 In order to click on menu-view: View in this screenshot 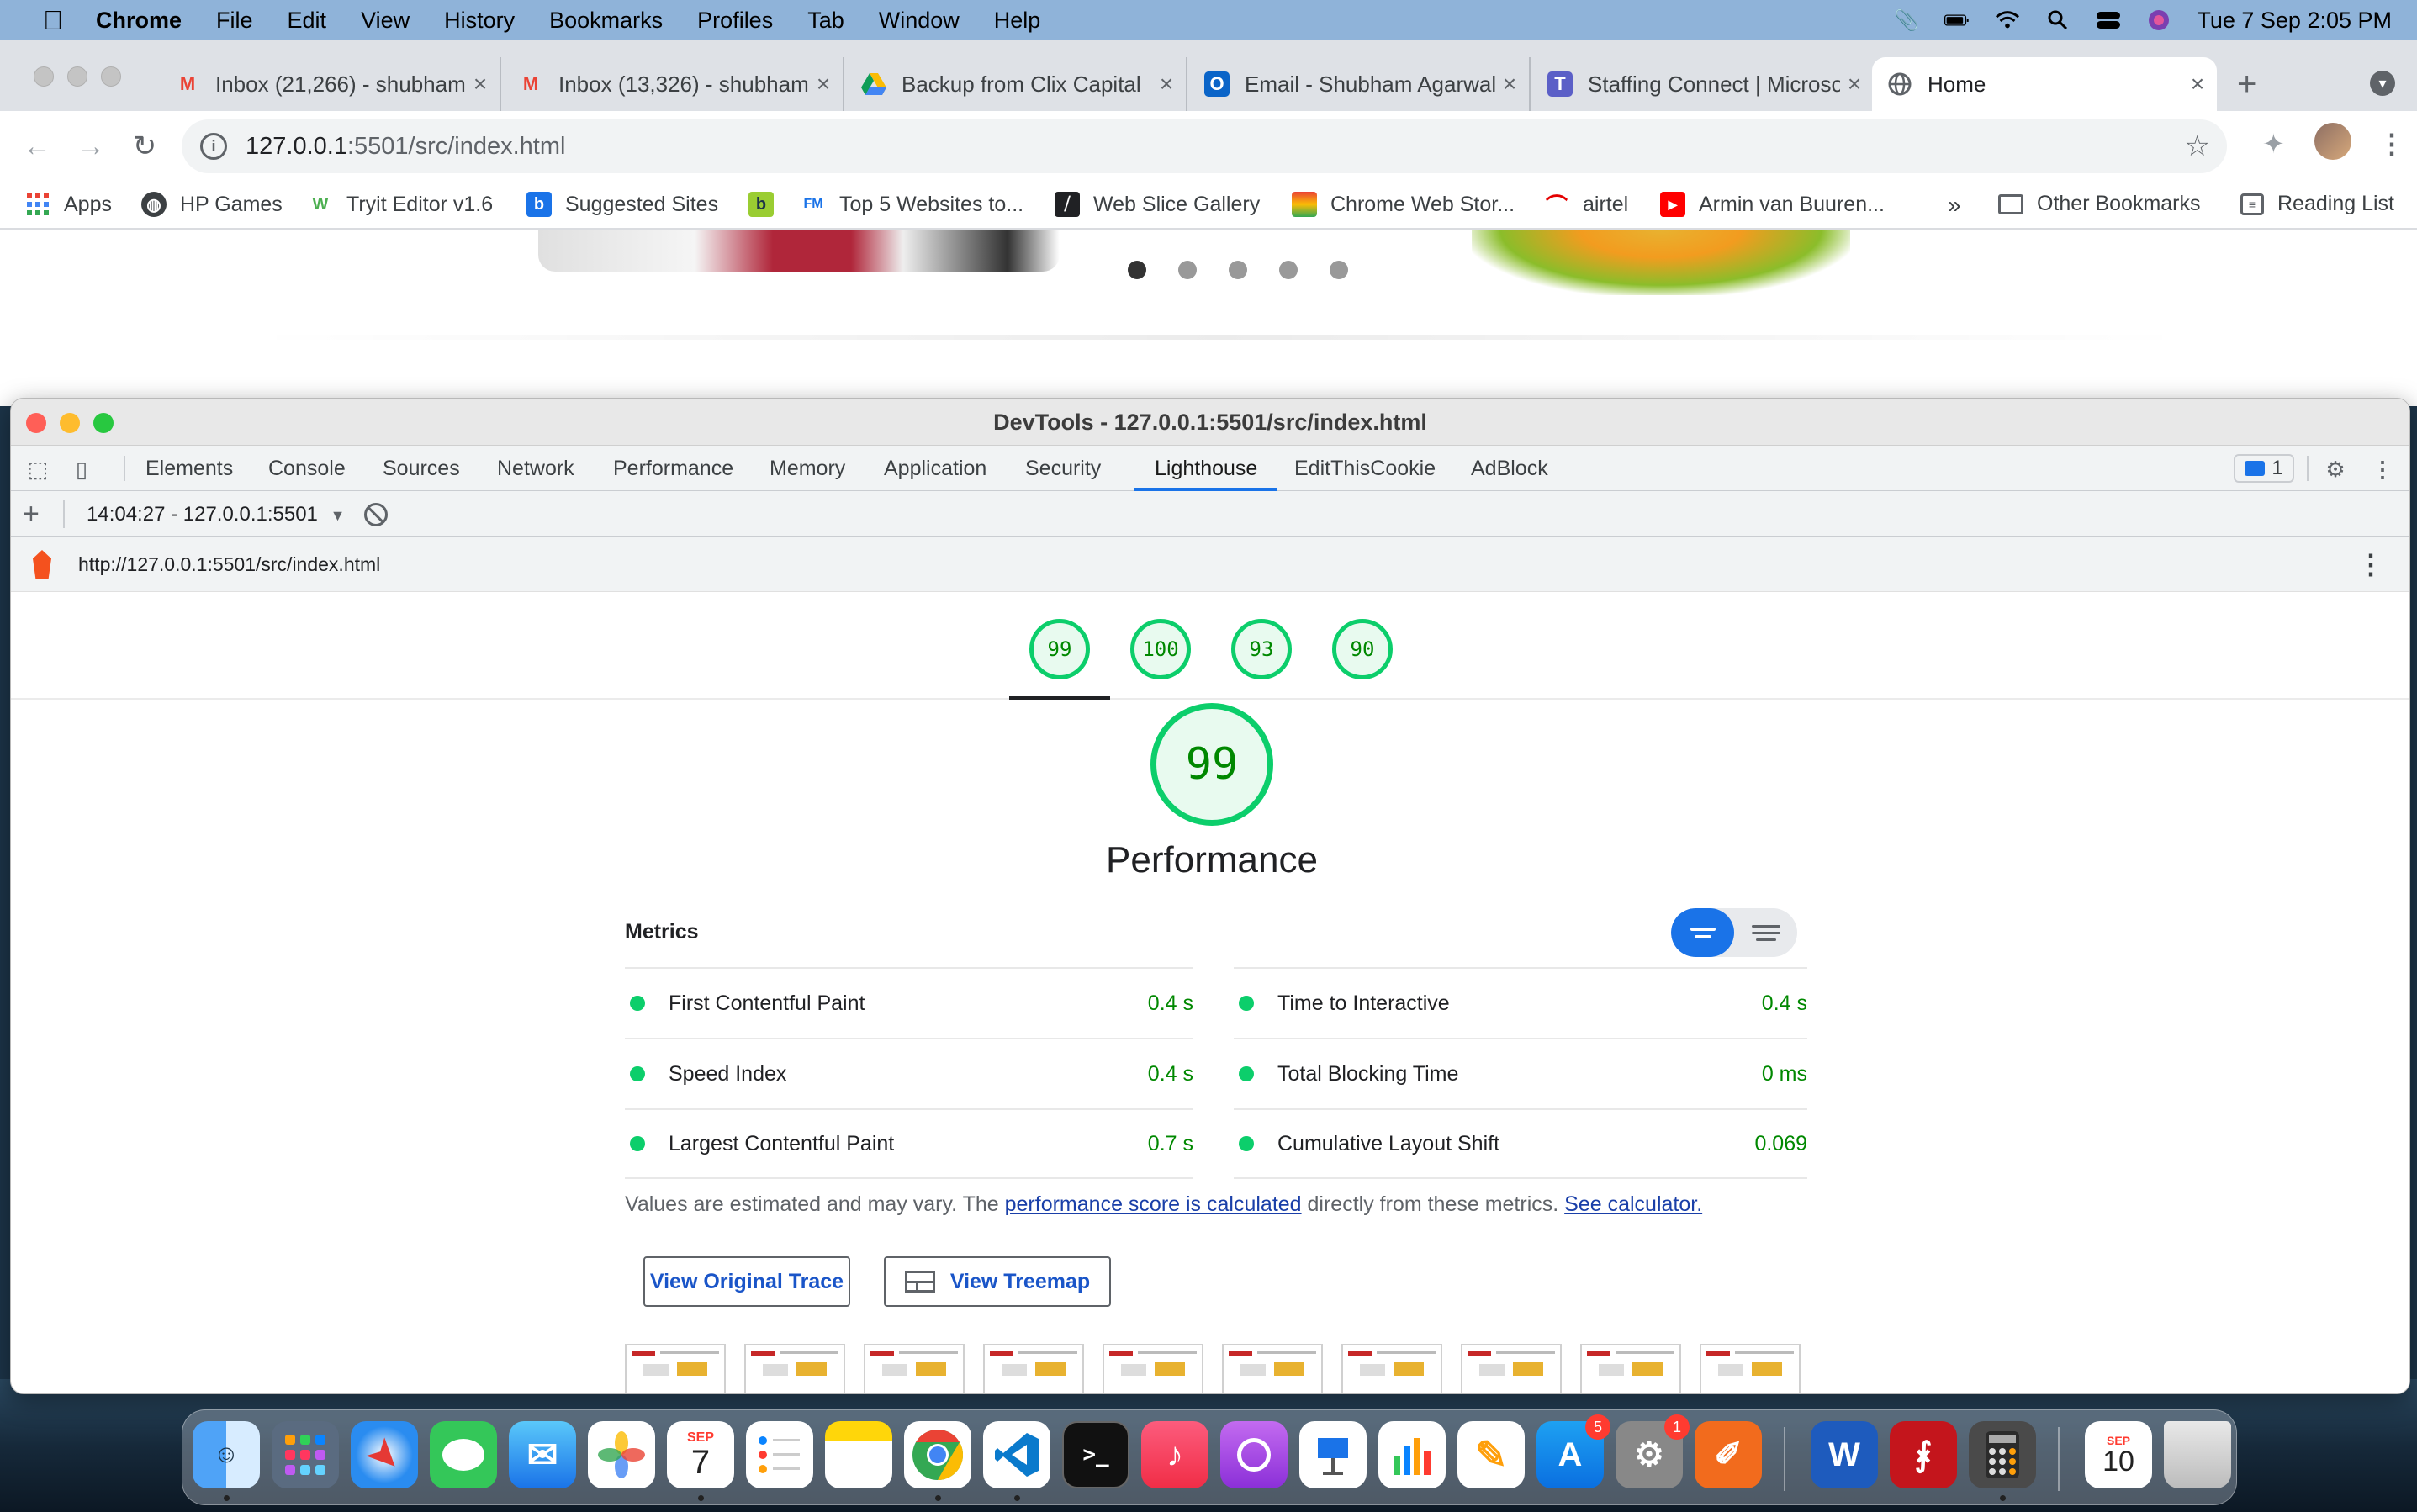, I will do `click(386, 21)`.